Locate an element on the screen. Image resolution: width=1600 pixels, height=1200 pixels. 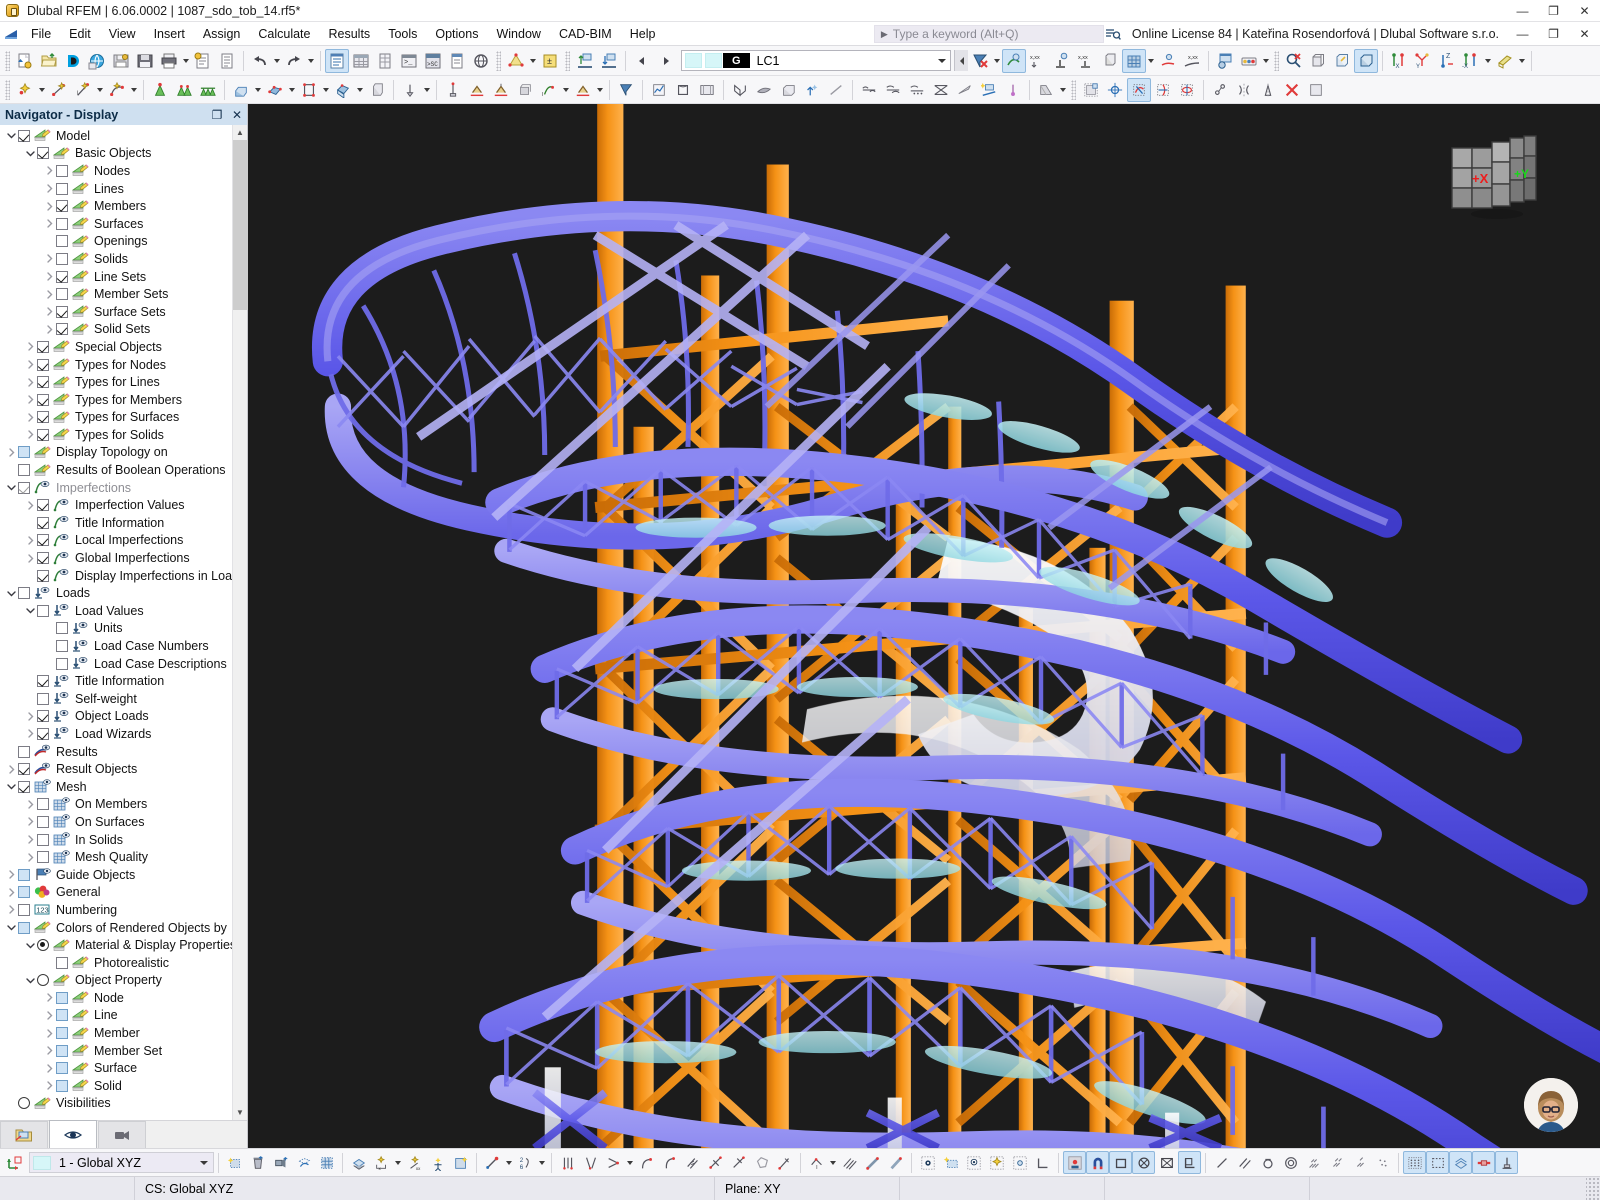
snap-object-point-button is located at coordinates (973, 1162).